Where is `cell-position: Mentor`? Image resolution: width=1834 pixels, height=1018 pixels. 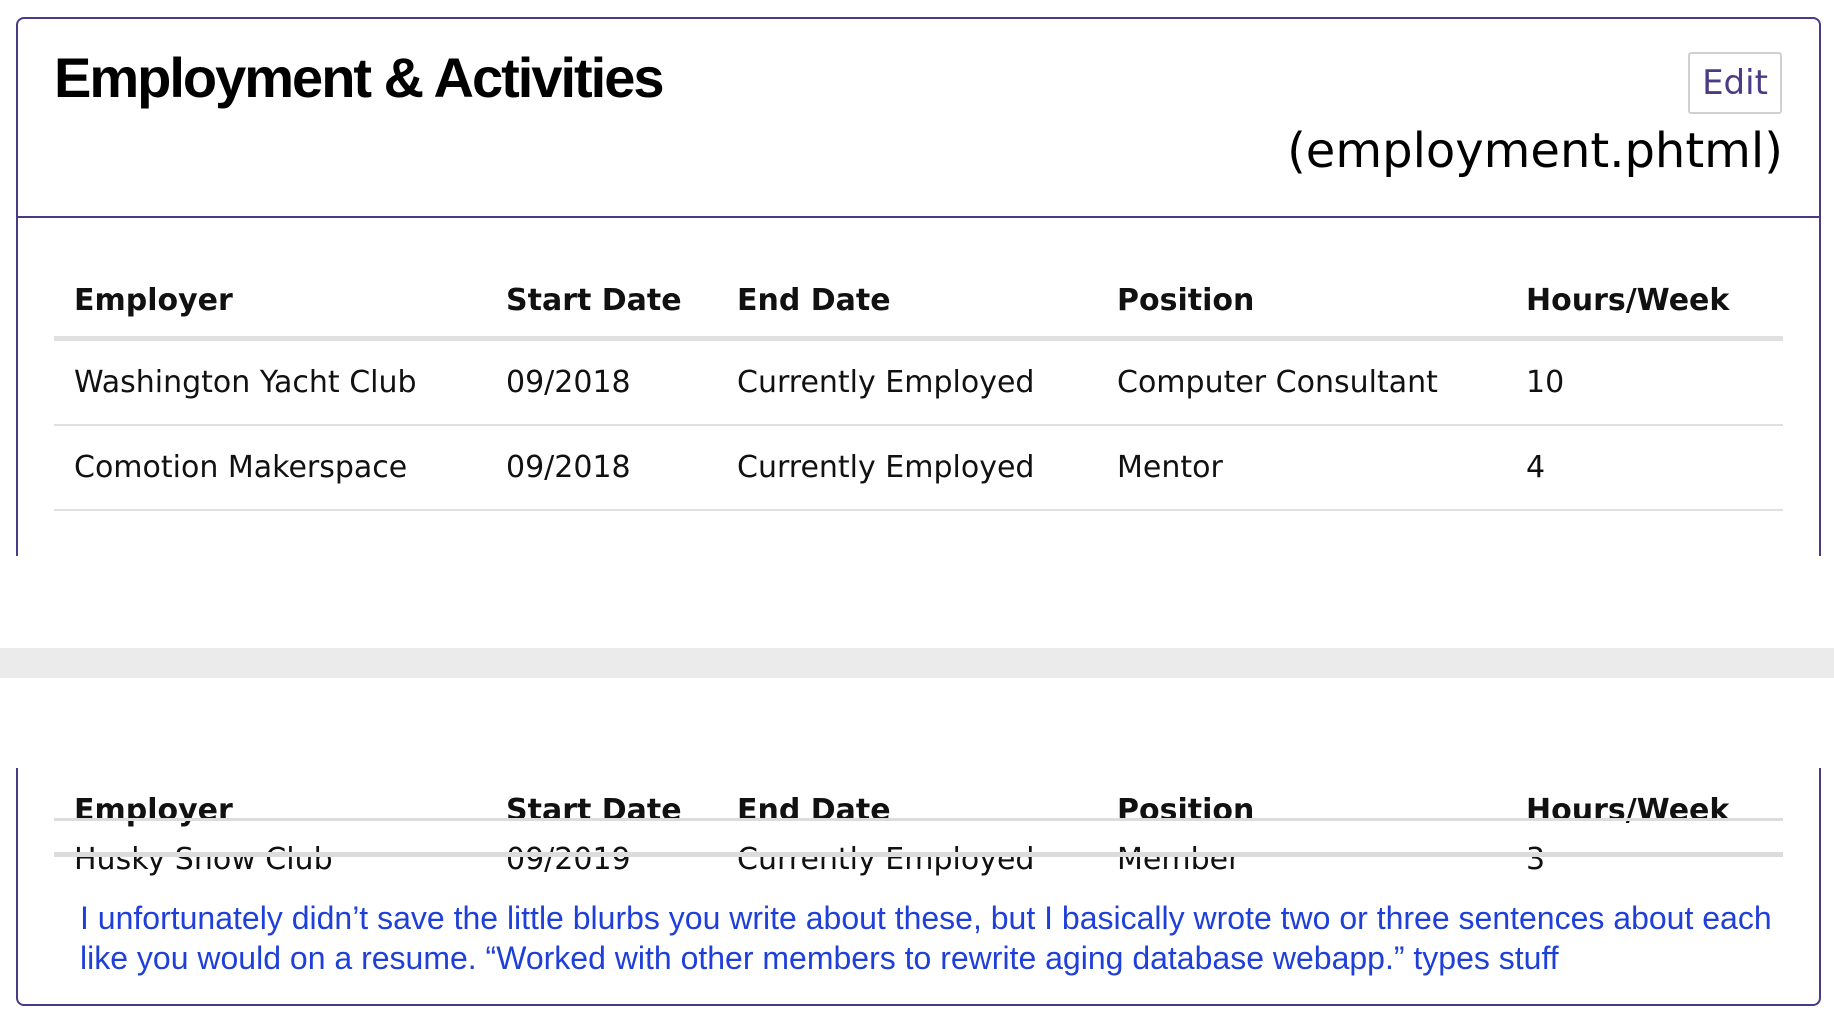 cell-position: Mentor is located at coordinates (1301, 468).